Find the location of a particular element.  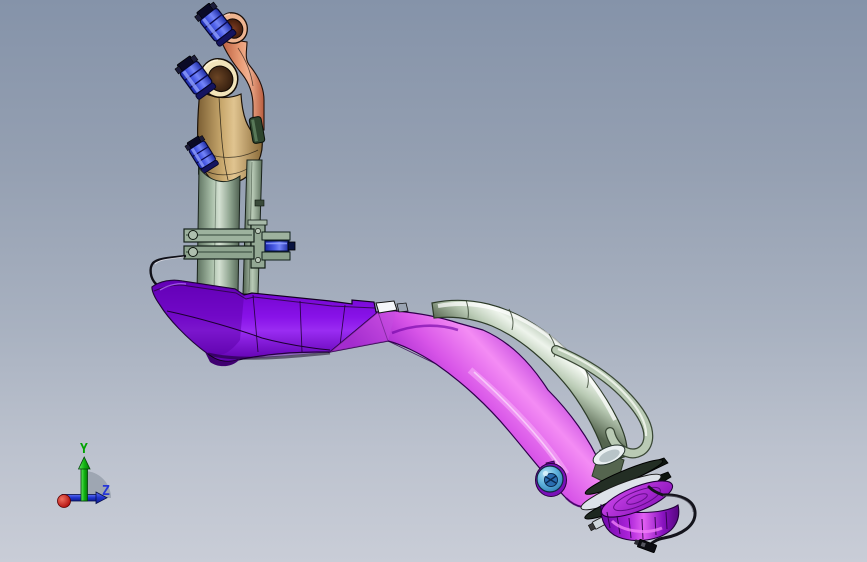

x-axis-ball is located at coordinates (64, 501).